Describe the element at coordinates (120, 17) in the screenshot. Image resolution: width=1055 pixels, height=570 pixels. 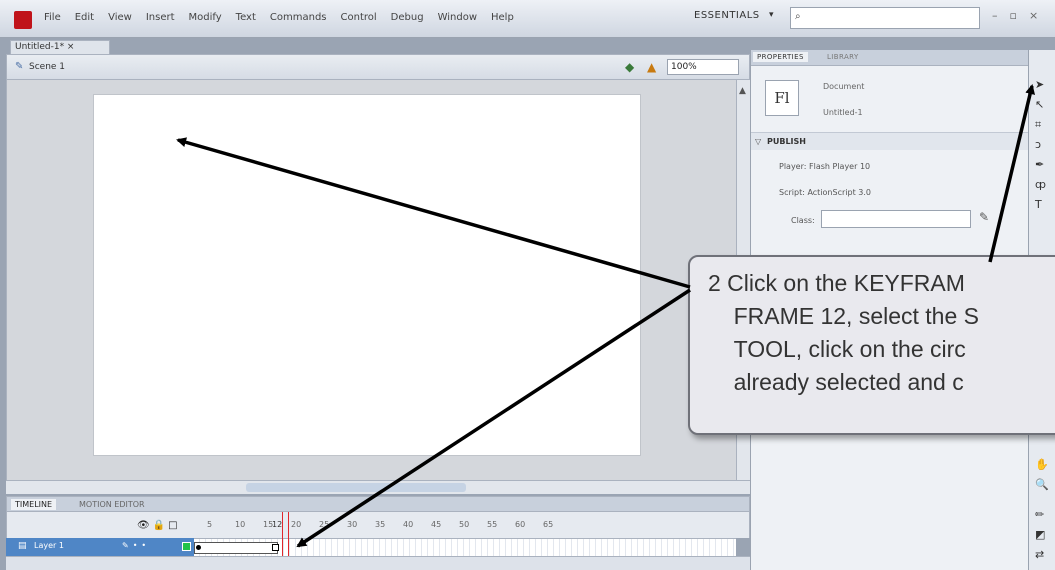
I see `menu-view: View` at that location.